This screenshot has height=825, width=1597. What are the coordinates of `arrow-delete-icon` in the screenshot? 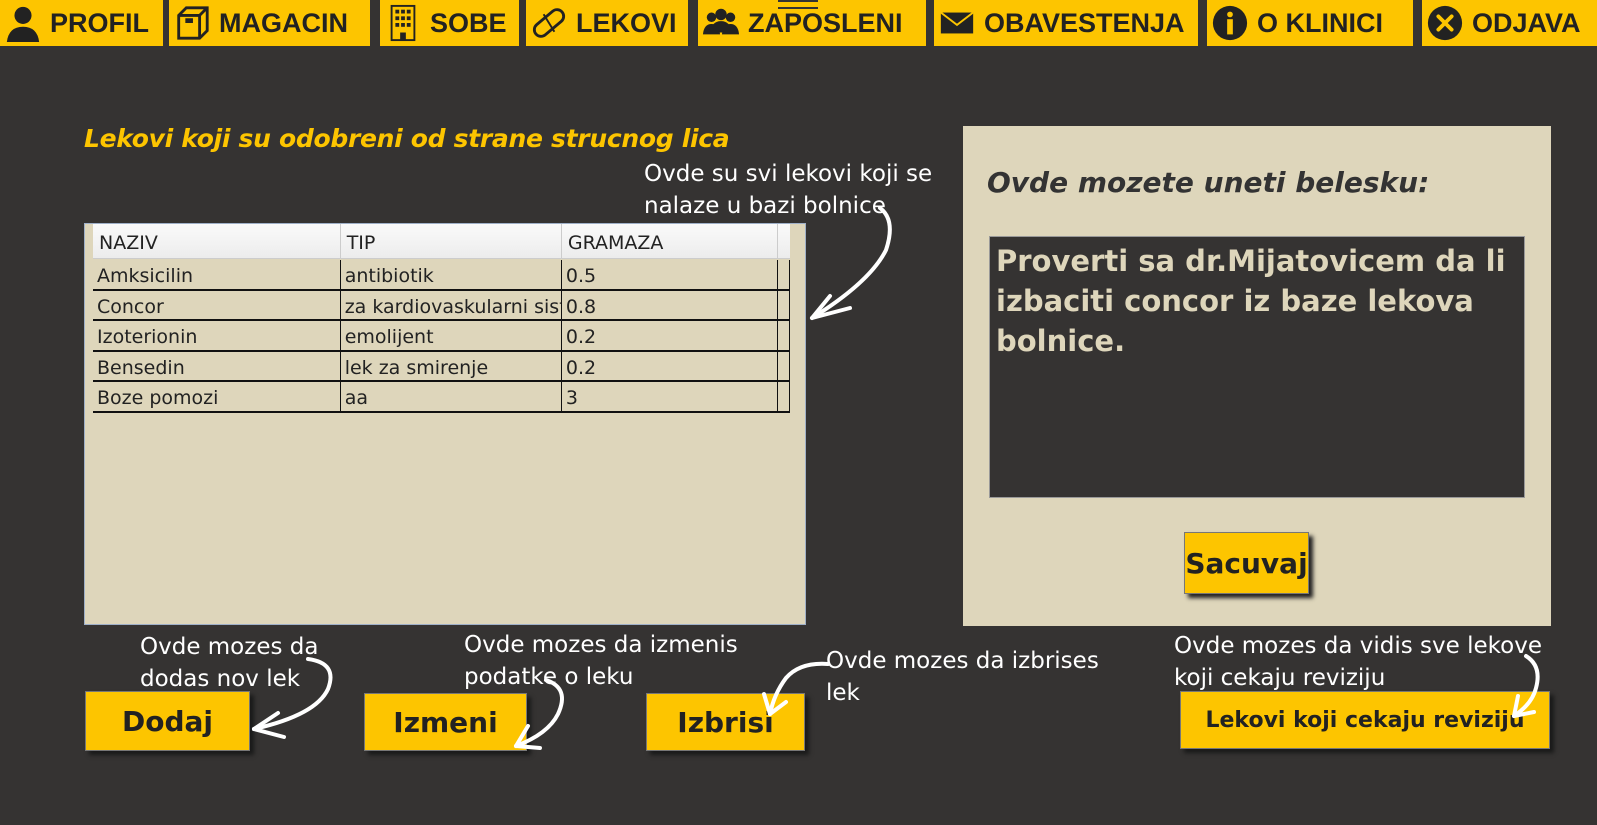 It's located at (796, 688).